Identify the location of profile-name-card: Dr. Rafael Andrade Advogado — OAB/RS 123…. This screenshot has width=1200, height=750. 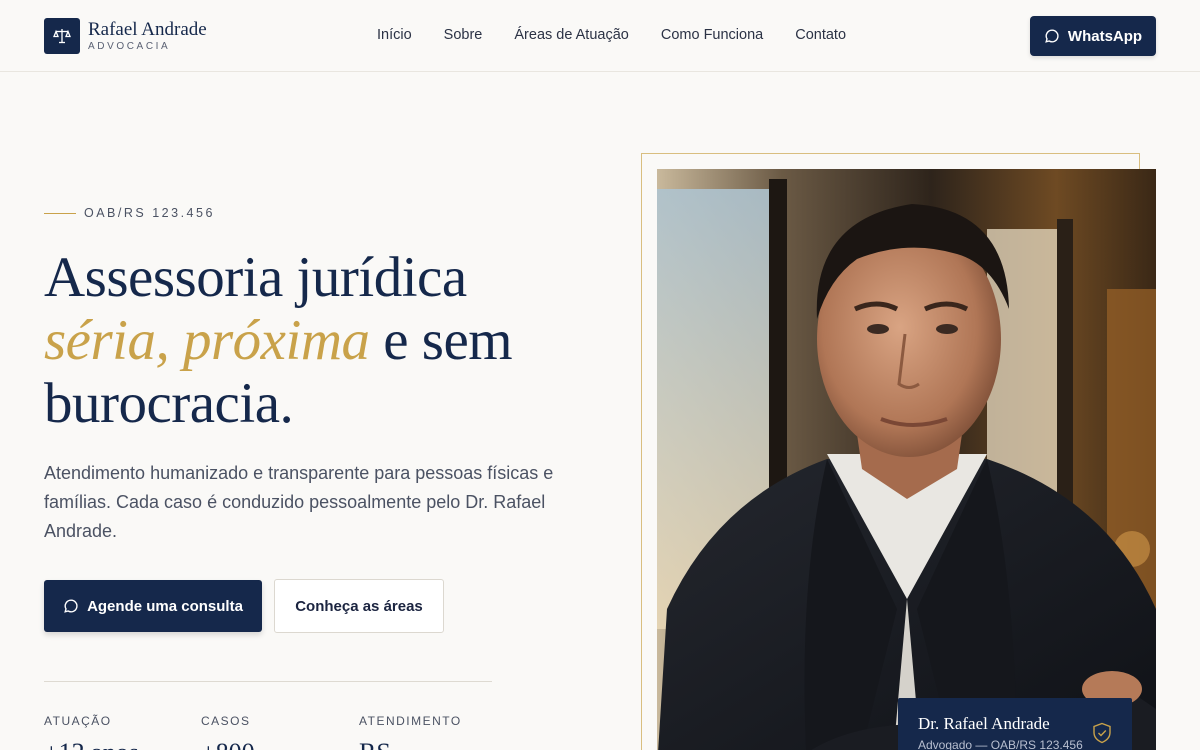
(1015, 724).